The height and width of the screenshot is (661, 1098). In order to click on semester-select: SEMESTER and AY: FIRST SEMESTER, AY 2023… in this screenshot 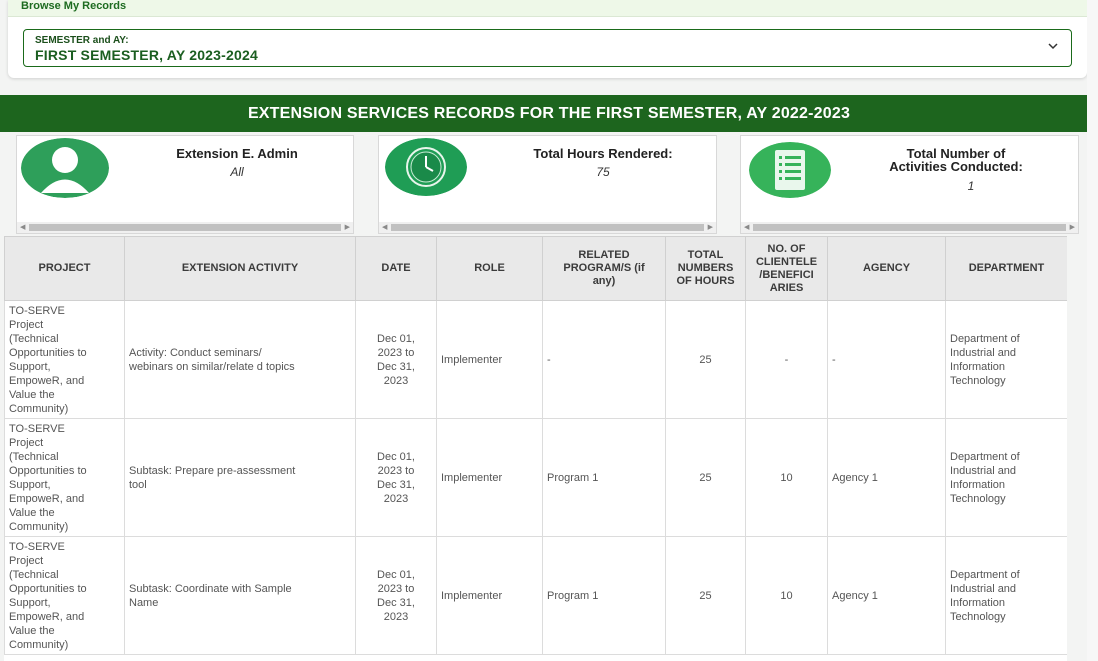, I will do `click(547, 48)`.